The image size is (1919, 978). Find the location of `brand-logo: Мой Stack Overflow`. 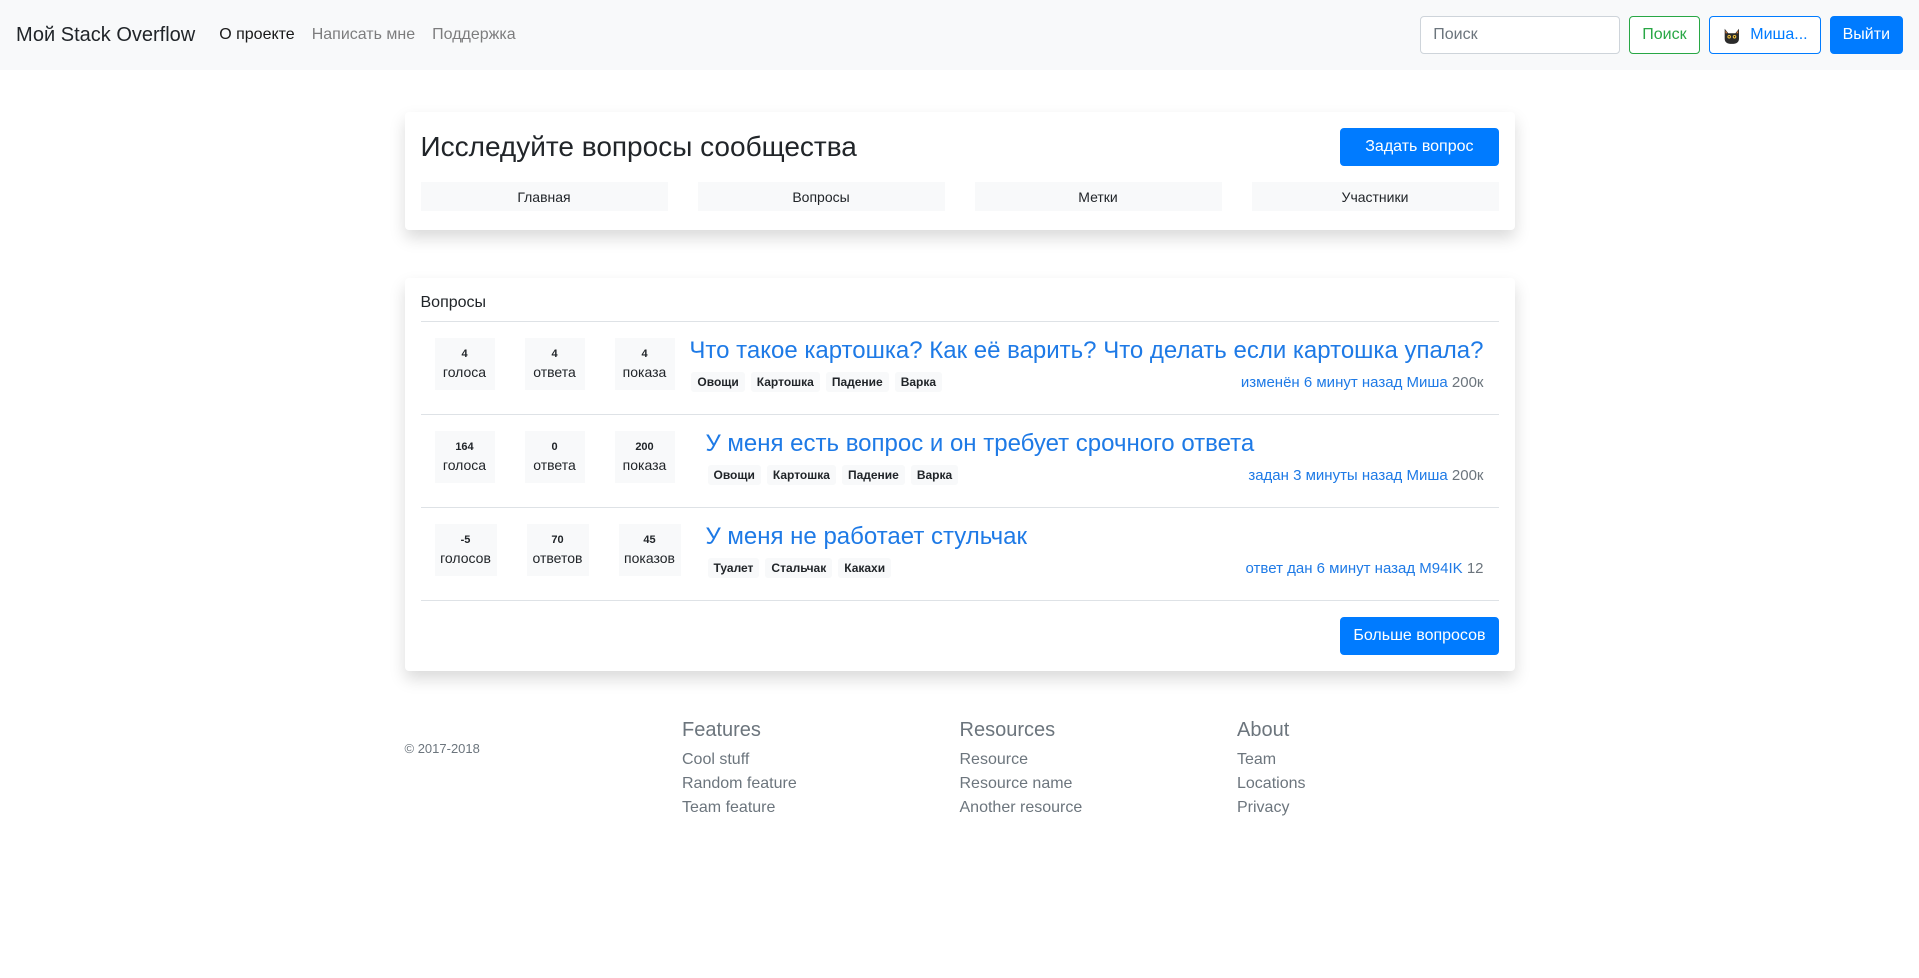

brand-logo: Мой Stack Overflow is located at coordinates (105, 35).